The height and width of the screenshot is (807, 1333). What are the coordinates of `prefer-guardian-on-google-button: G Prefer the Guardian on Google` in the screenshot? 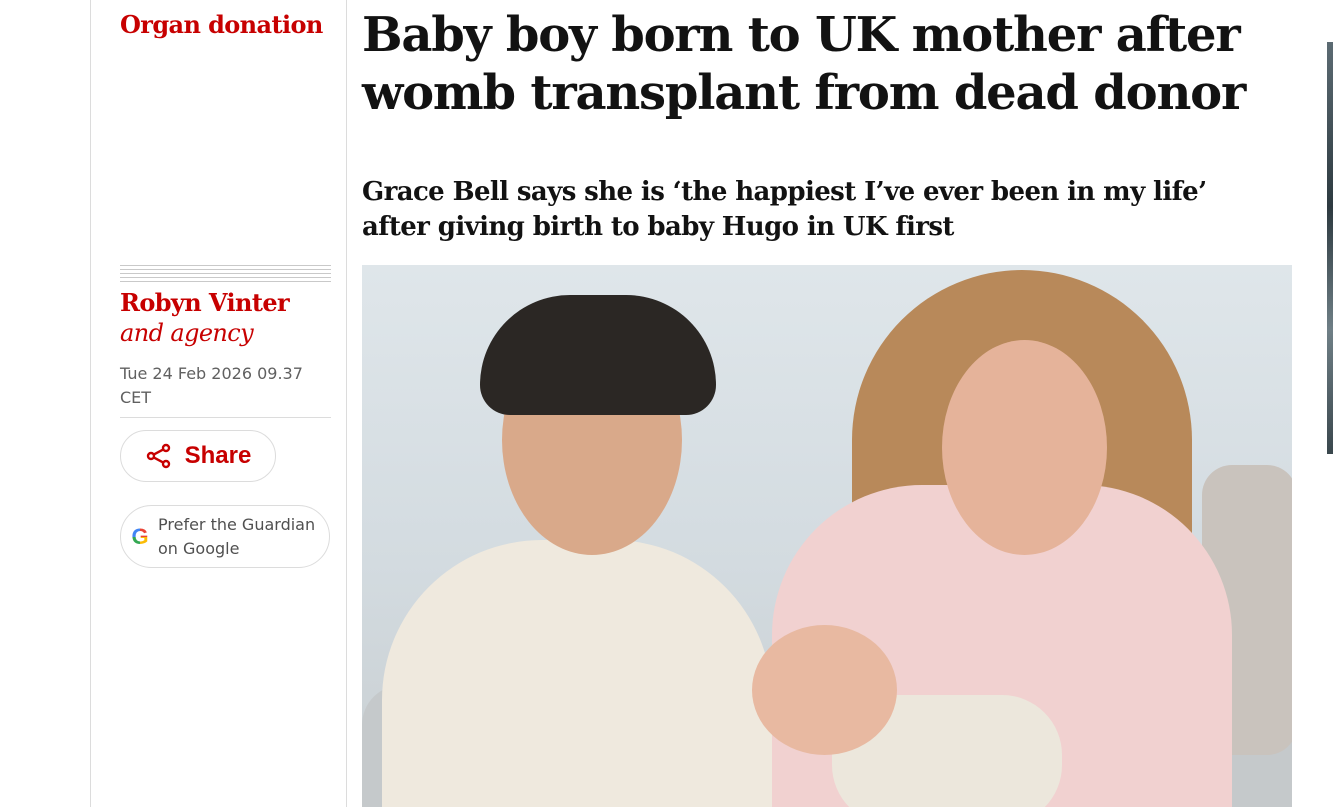 It's located at (225, 536).